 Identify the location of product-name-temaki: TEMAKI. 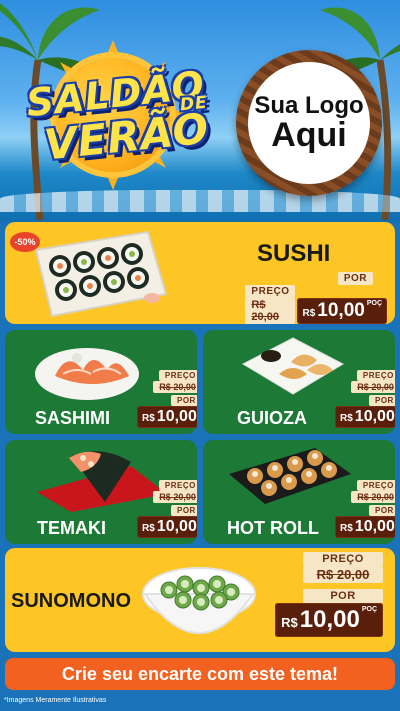
(71, 528).